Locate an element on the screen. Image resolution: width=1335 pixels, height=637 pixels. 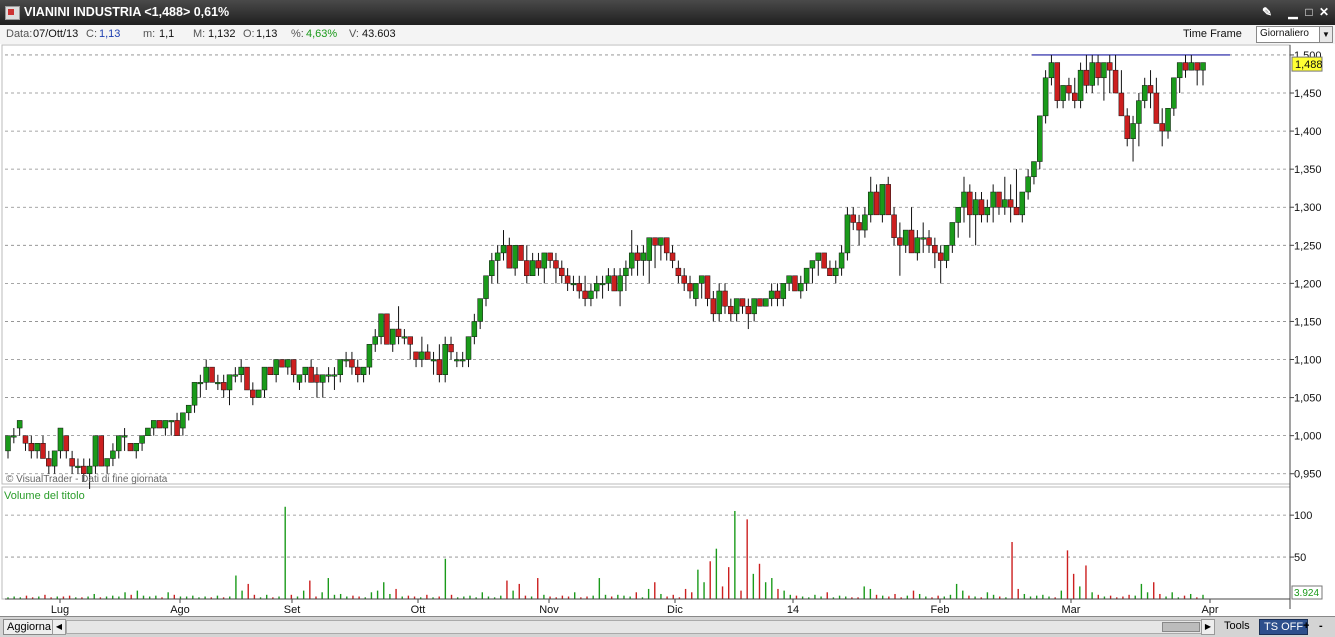
horizontal-scrollbar is located at coordinates (634, 627).